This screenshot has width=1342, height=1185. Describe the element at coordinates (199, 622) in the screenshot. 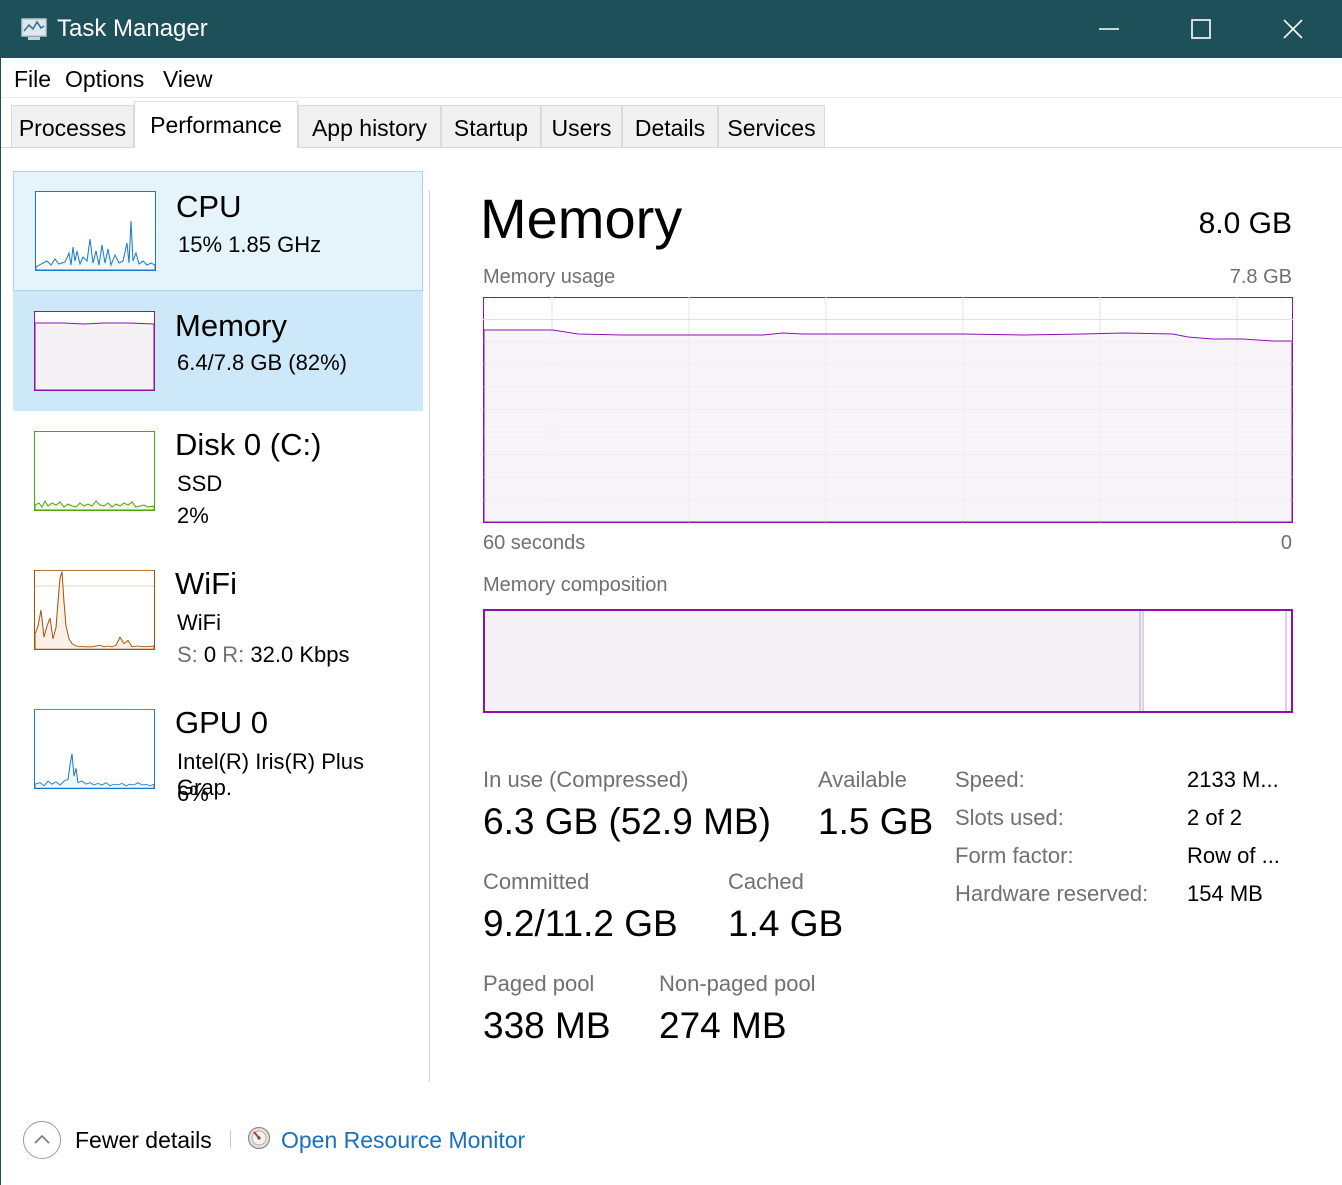

I see `wifi-adapter: WiFi` at that location.